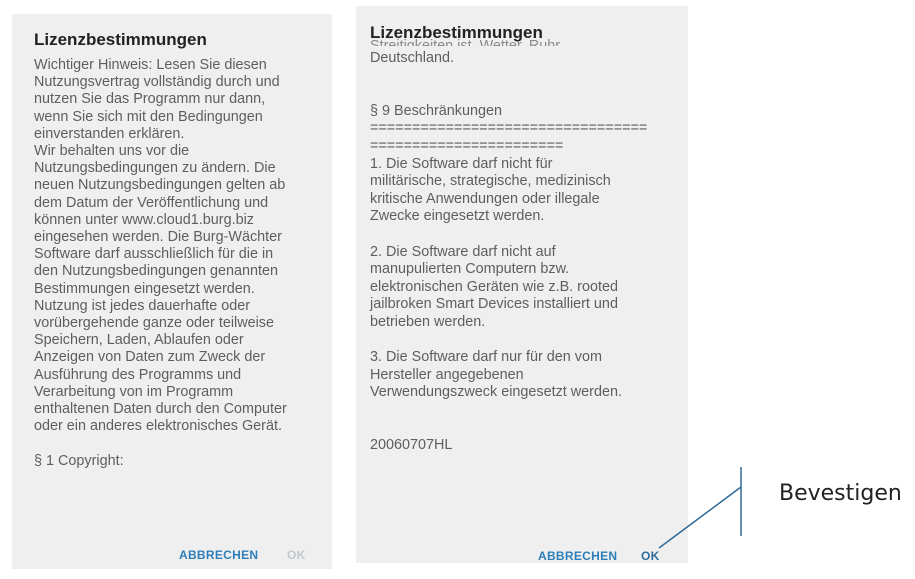 The width and height of the screenshot is (915, 579). Describe the element at coordinates (700, 517) in the screenshot. I see `callout-arrow-line` at that location.